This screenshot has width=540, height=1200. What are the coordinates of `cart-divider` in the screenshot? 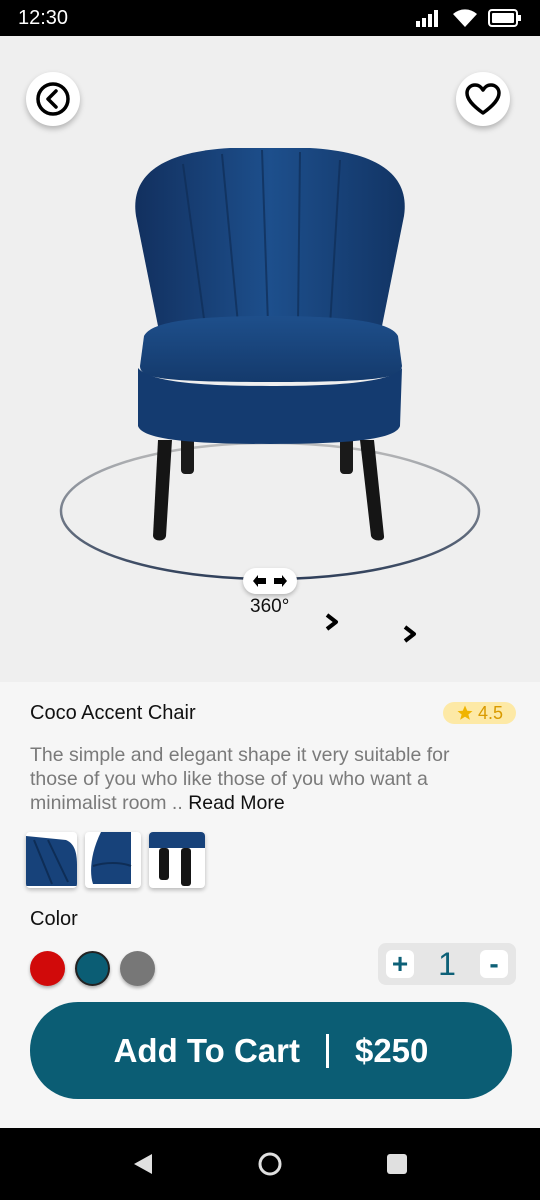 It's located at (327, 1050).